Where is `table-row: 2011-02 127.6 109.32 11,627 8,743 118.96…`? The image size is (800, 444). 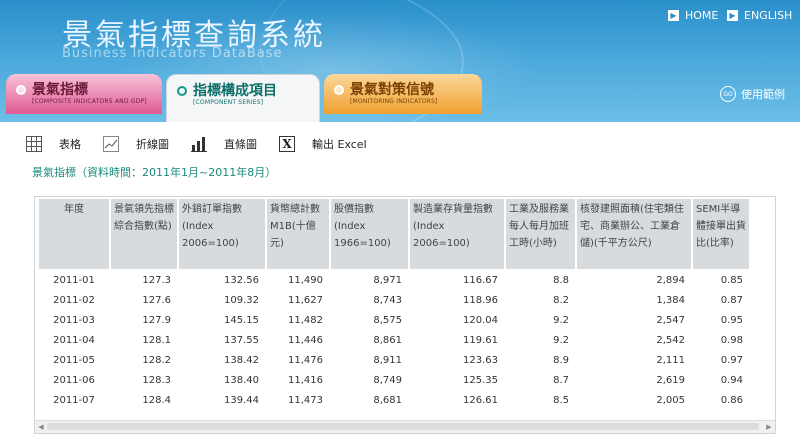 table-row: 2011-02 127.6 109.32 11,627 8,743 118.96… is located at coordinates (394, 300).